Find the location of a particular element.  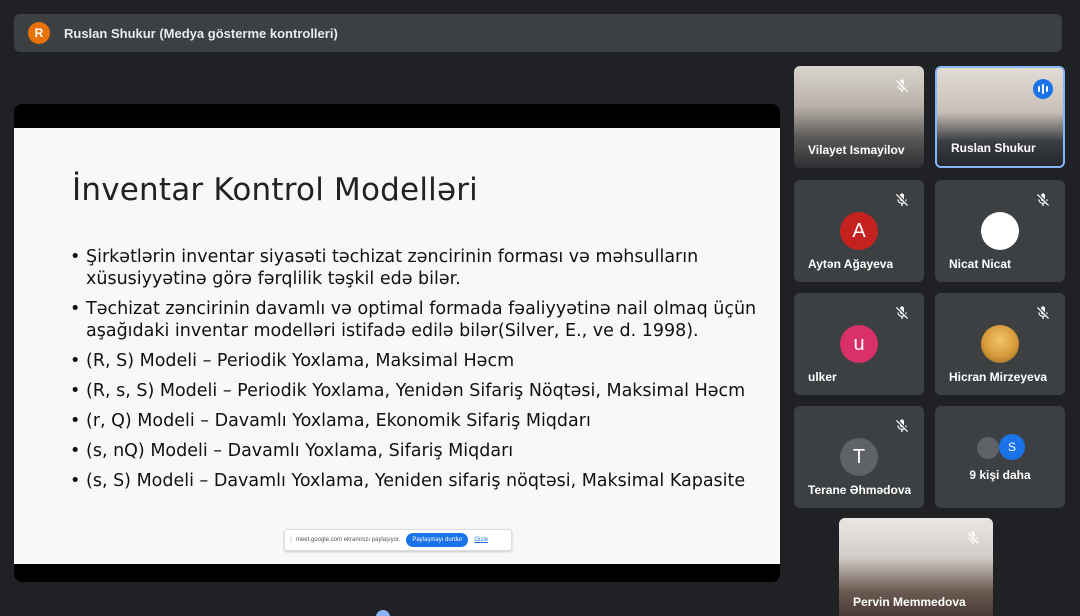

participant-tile: u ulker is located at coordinates (859, 344).